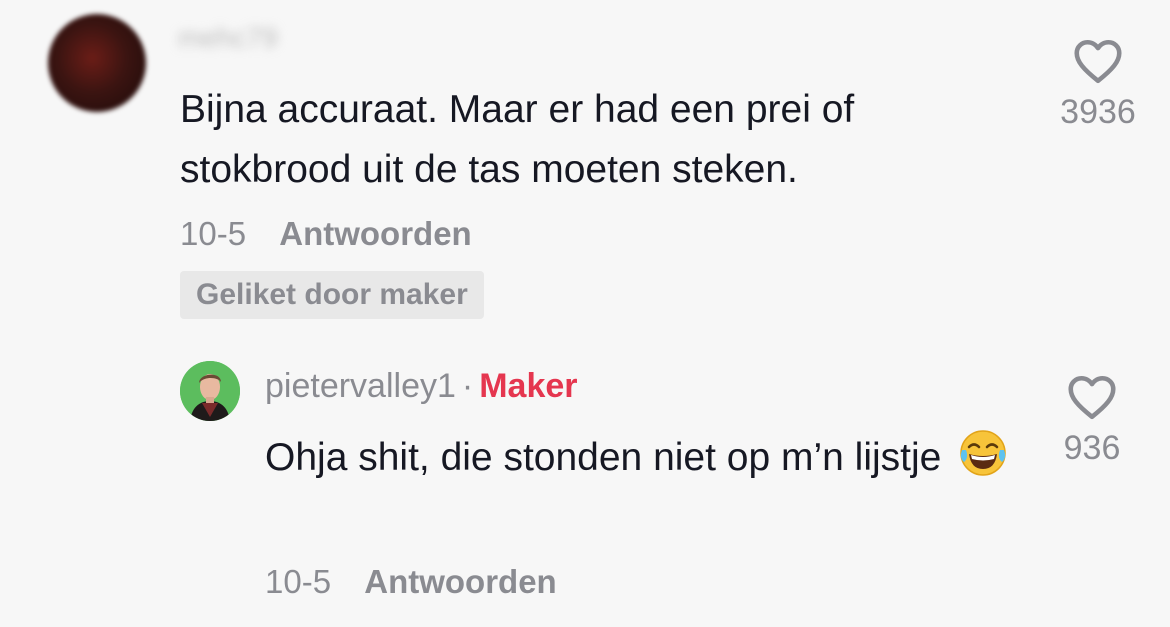 This screenshot has width=1170, height=627. What do you see at coordinates (298, 581) in the screenshot?
I see `reply-date: 10-5` at bounding box center [298, 581].